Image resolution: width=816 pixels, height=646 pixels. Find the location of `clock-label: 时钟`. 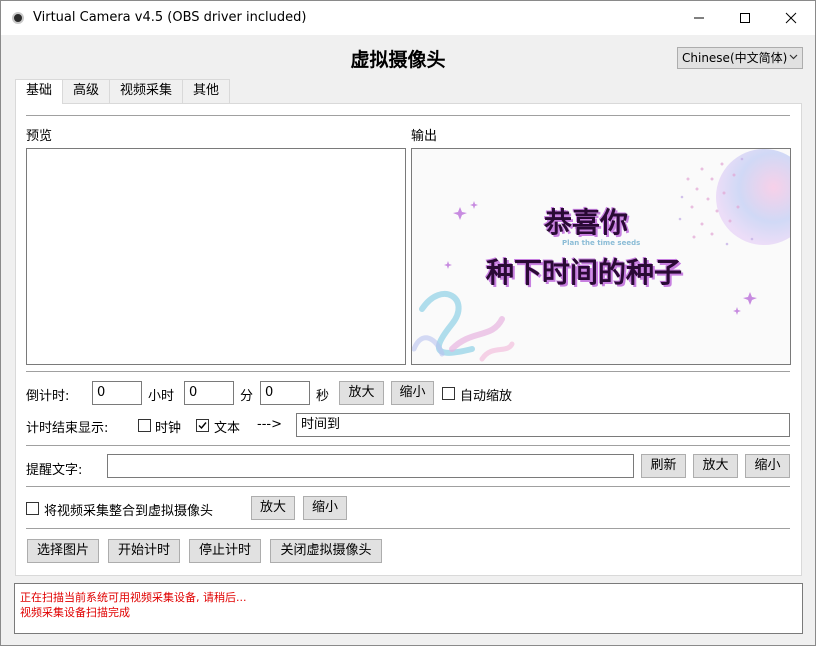

clock-label: 时钟 is located at coordinates (168, 428).